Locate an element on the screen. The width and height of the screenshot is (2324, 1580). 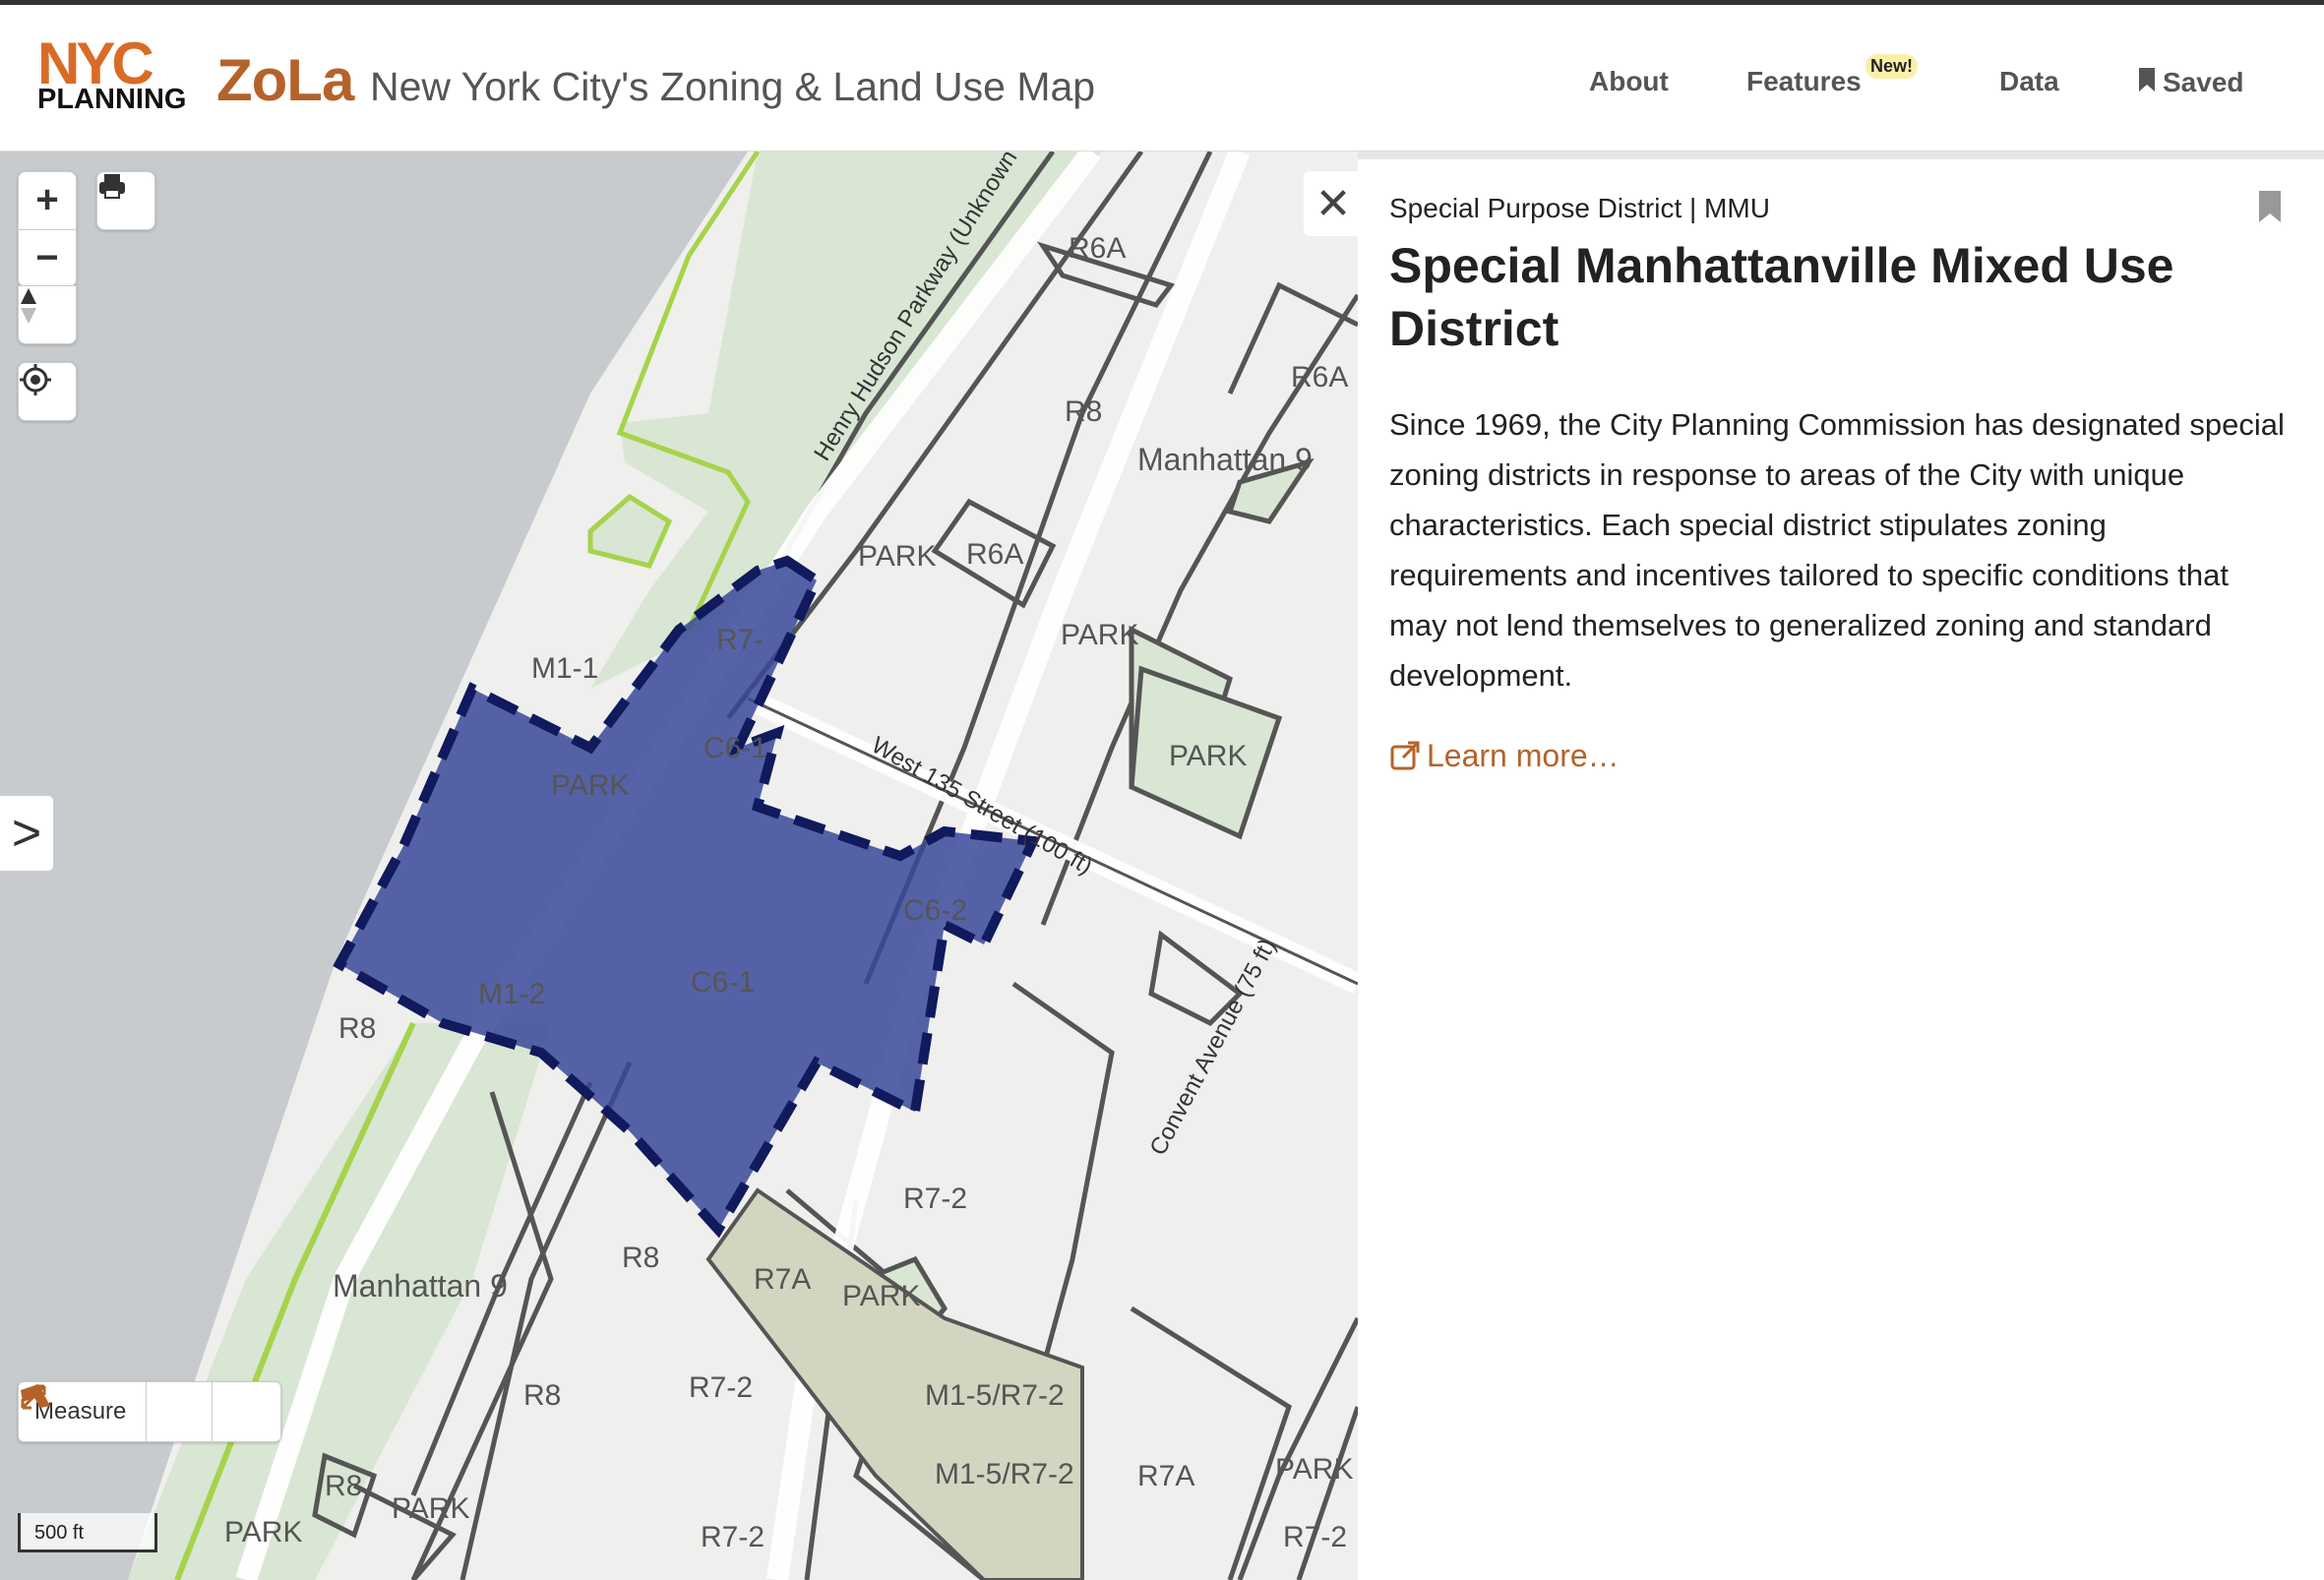
close-panel-button: ✕ is located at coordinates (1333, 204).